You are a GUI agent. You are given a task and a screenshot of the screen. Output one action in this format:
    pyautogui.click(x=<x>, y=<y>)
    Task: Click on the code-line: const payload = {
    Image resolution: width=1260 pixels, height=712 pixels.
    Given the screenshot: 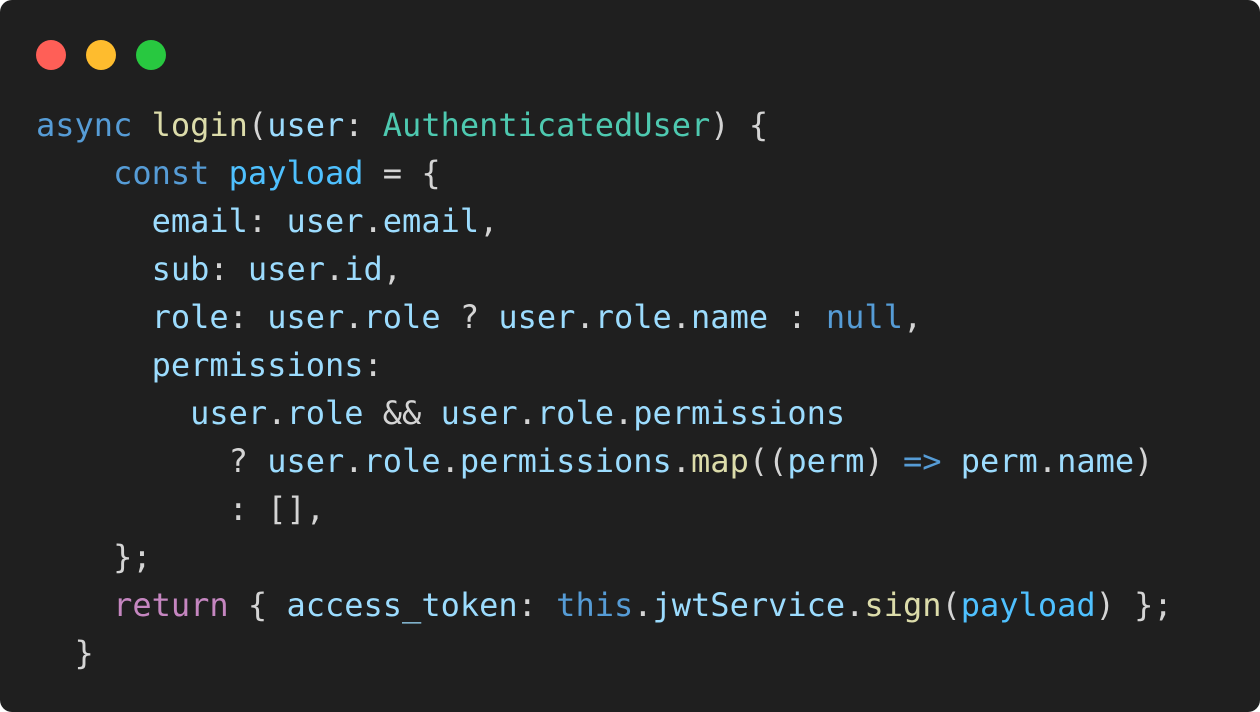 What is the action you would take?
    pyautogui.click(x=604, y=173)
    